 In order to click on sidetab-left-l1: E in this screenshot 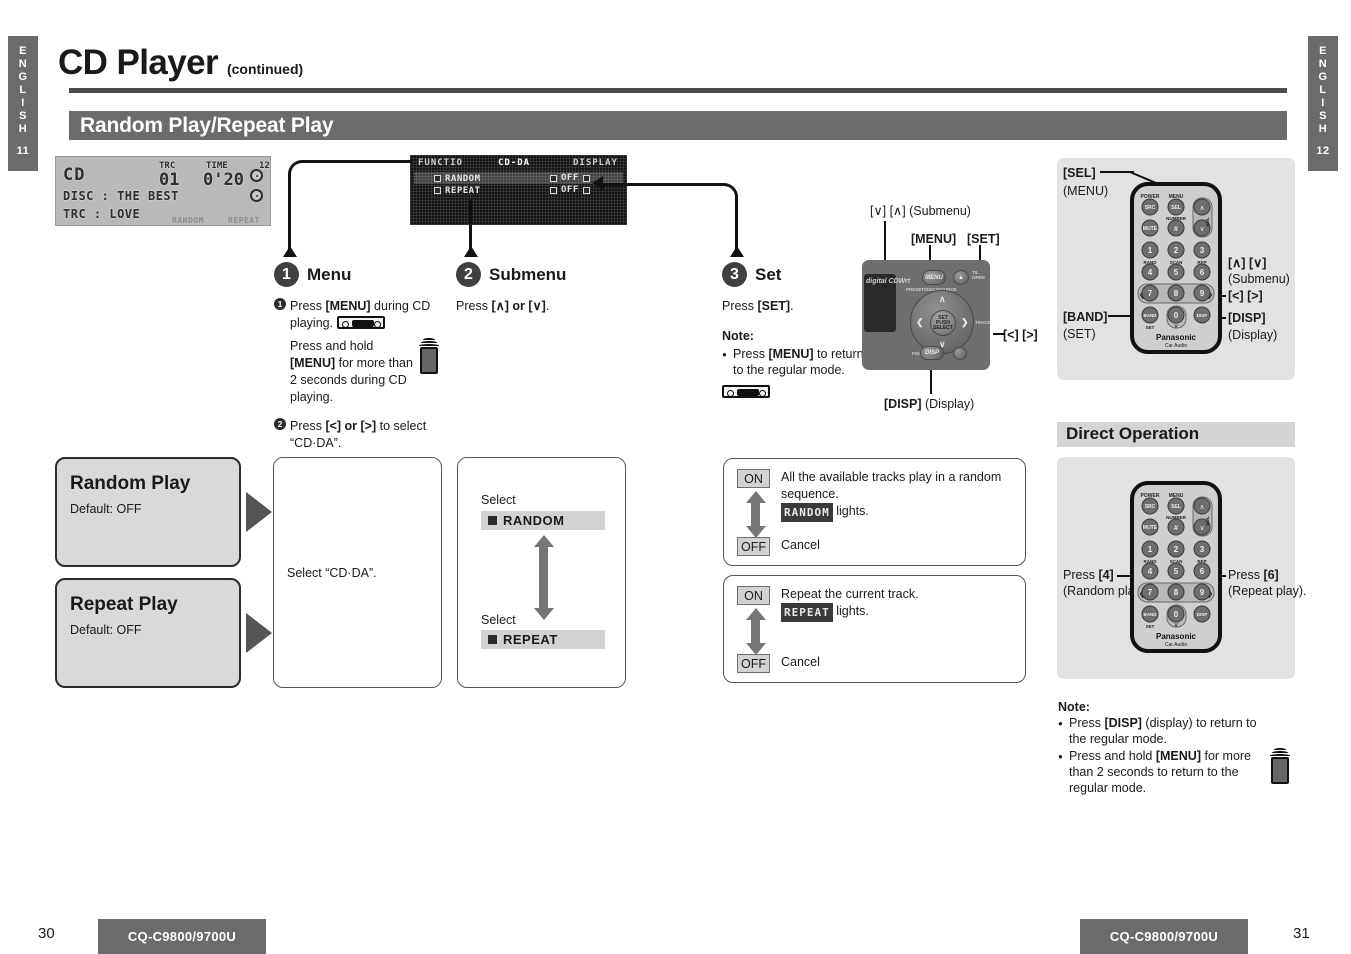, I will do `click(23, 51)`.